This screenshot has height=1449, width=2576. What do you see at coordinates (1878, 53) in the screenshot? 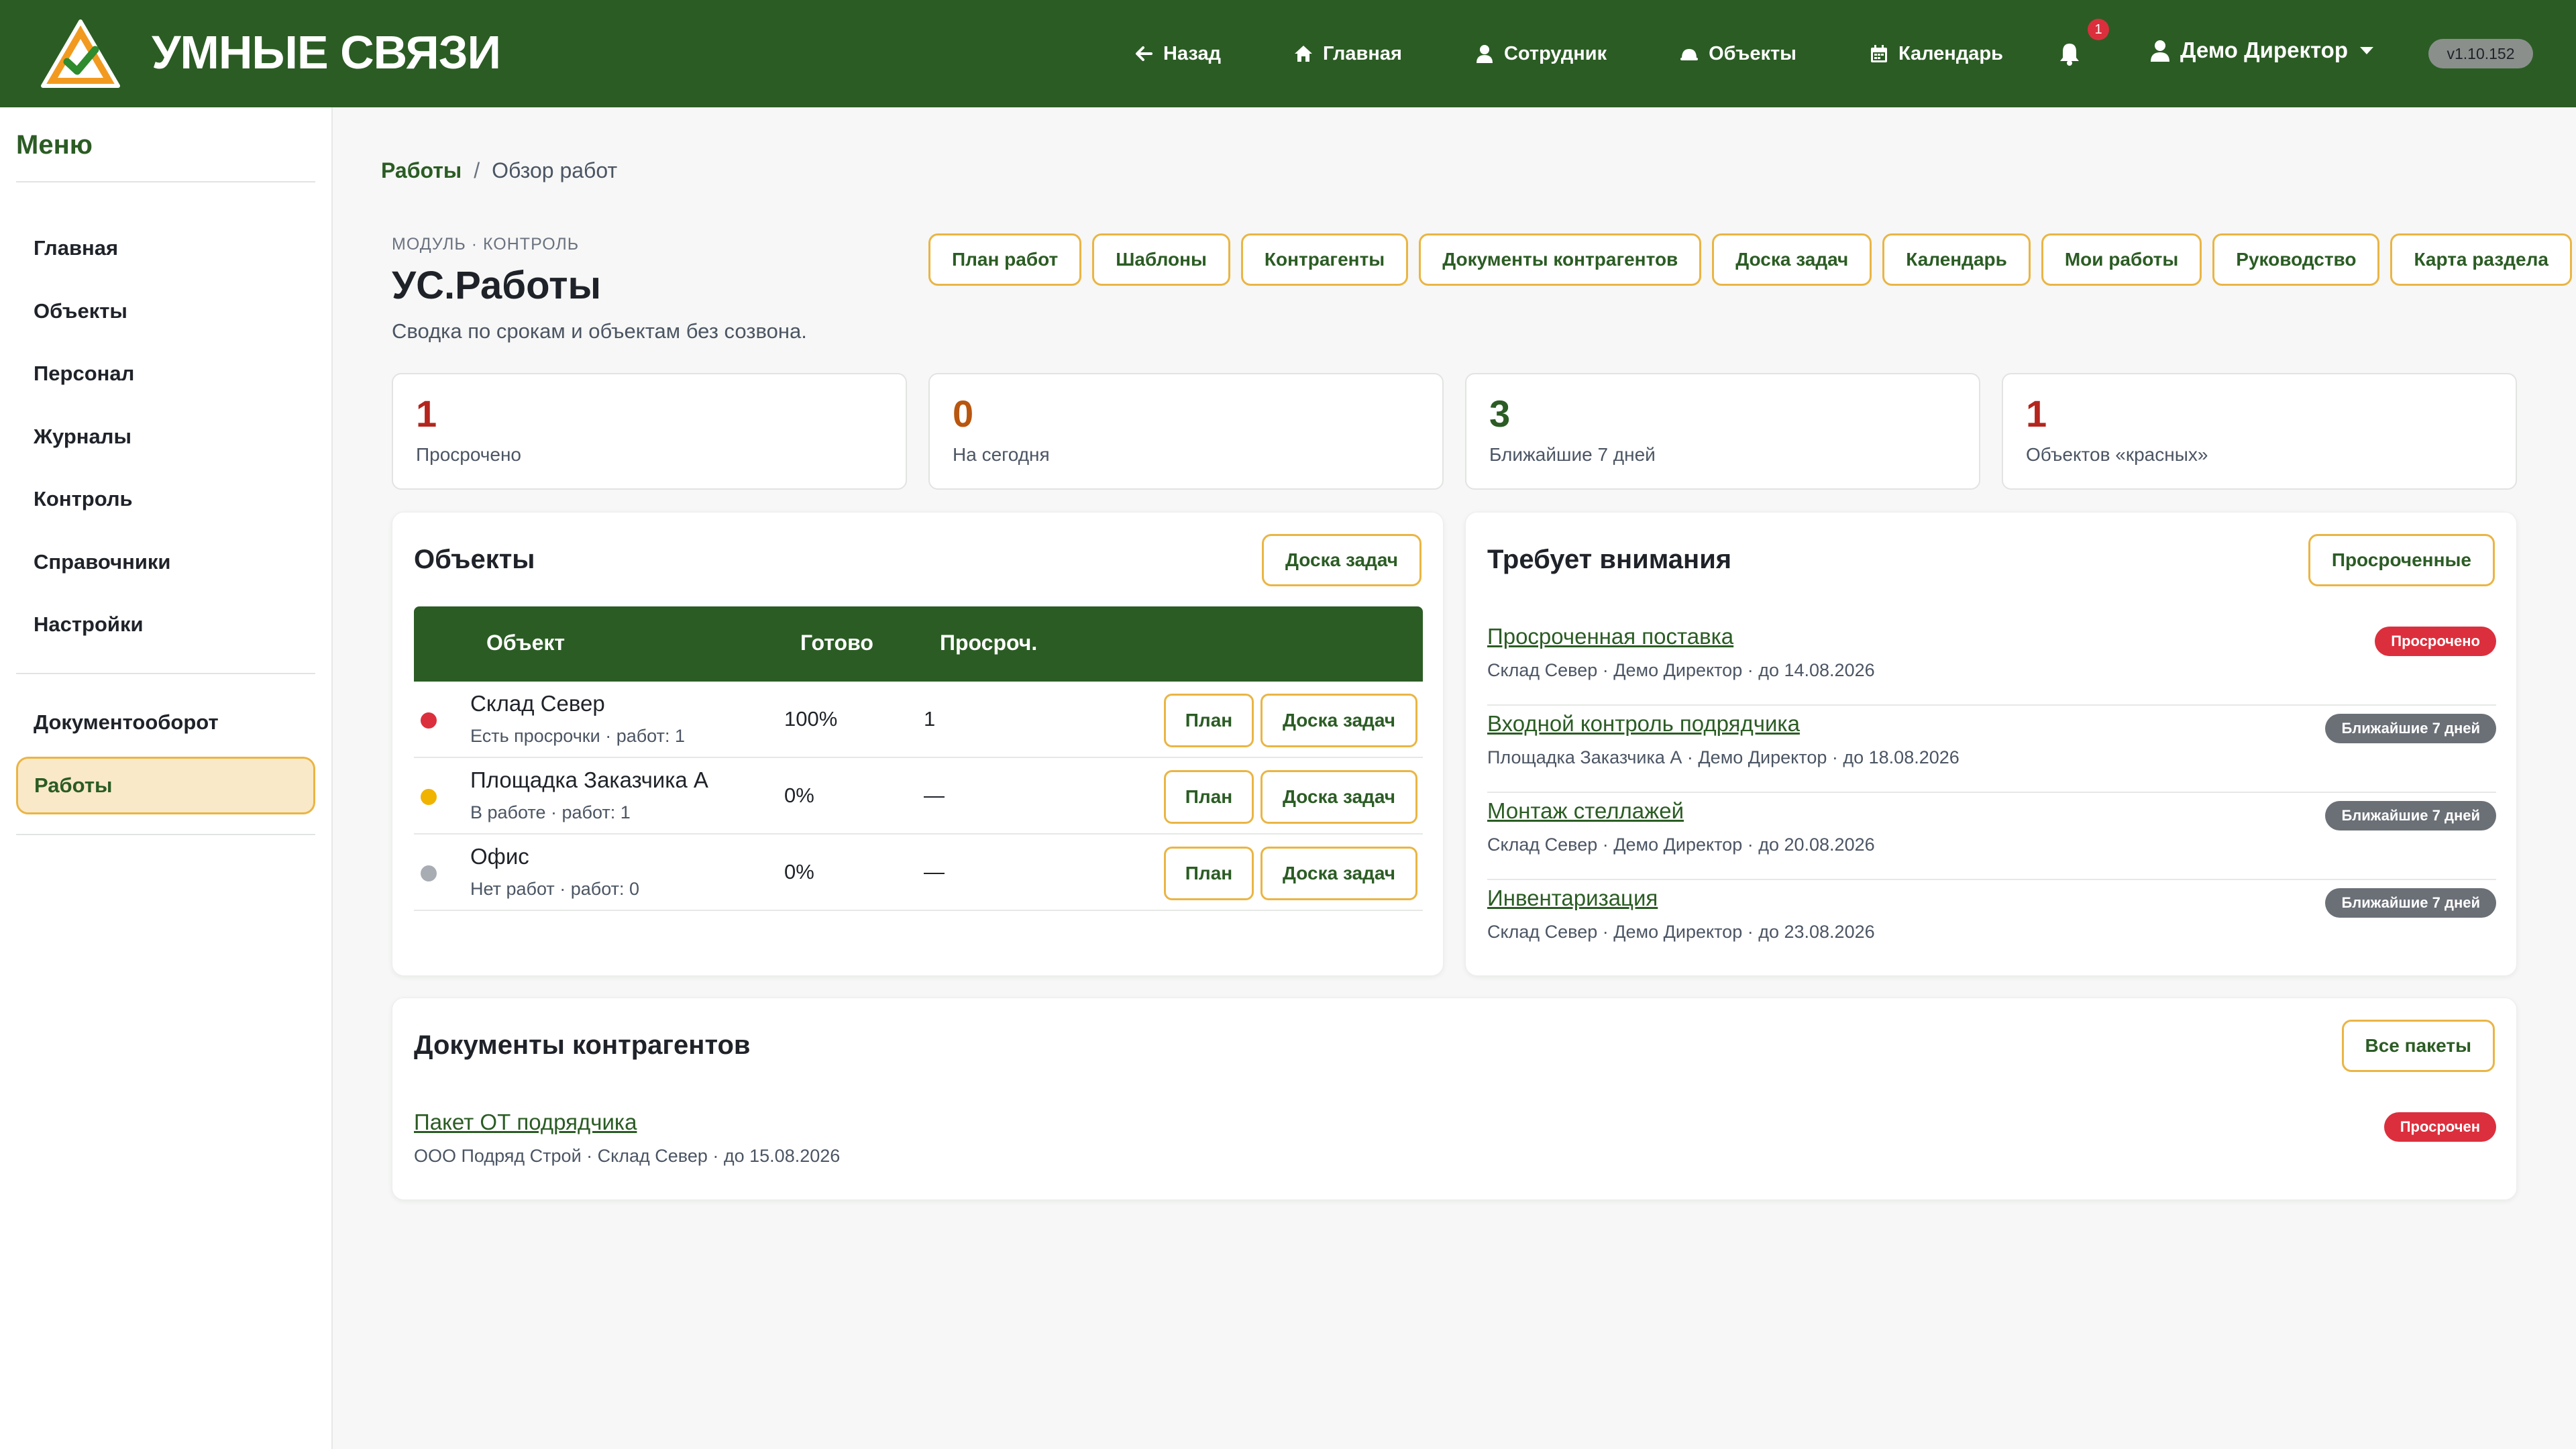
I see `calendar-icon` at bounding box center [1878, 53].